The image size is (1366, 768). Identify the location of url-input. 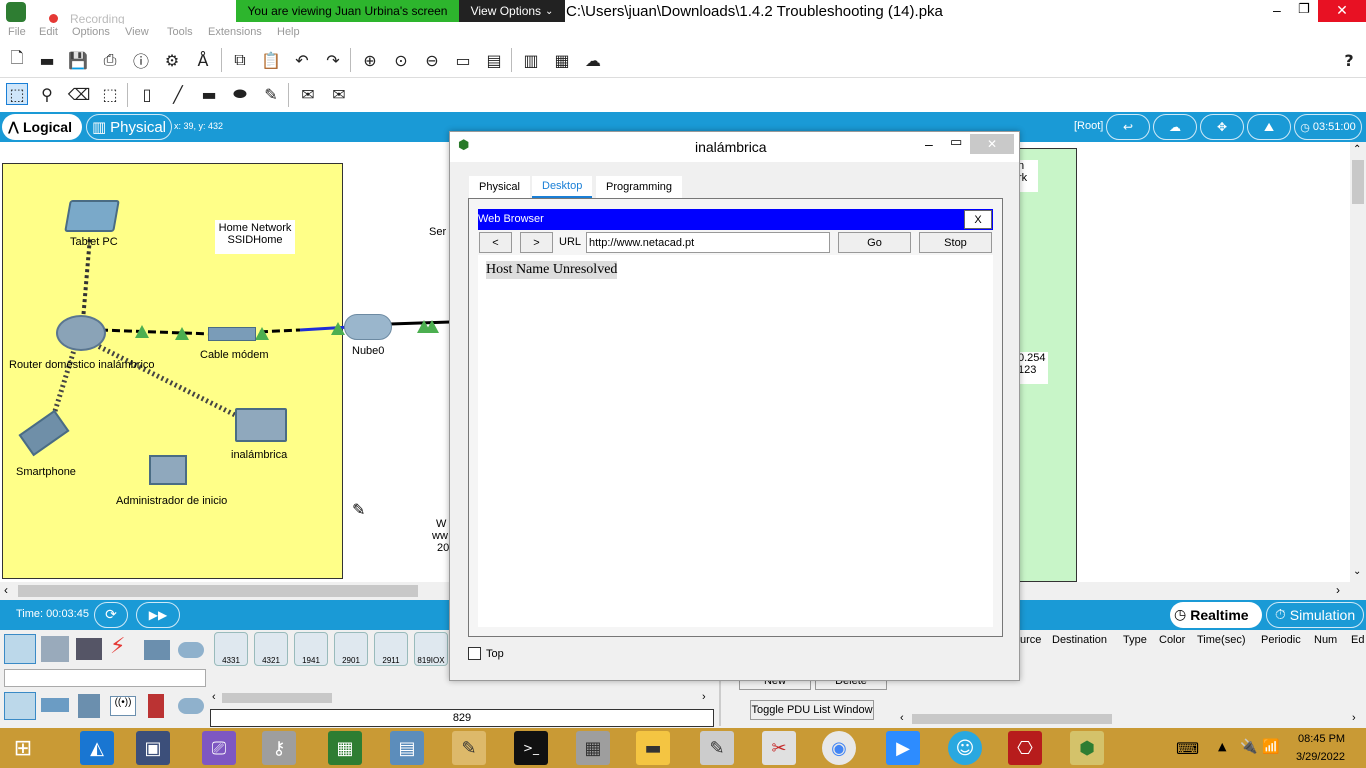
(708, 242).